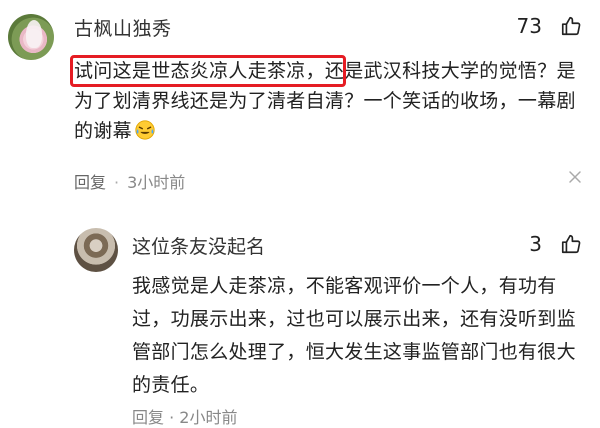  Describe the element at coordinates (535, 244) in the screenshot. I see `reply-like-count: 3` at that location.